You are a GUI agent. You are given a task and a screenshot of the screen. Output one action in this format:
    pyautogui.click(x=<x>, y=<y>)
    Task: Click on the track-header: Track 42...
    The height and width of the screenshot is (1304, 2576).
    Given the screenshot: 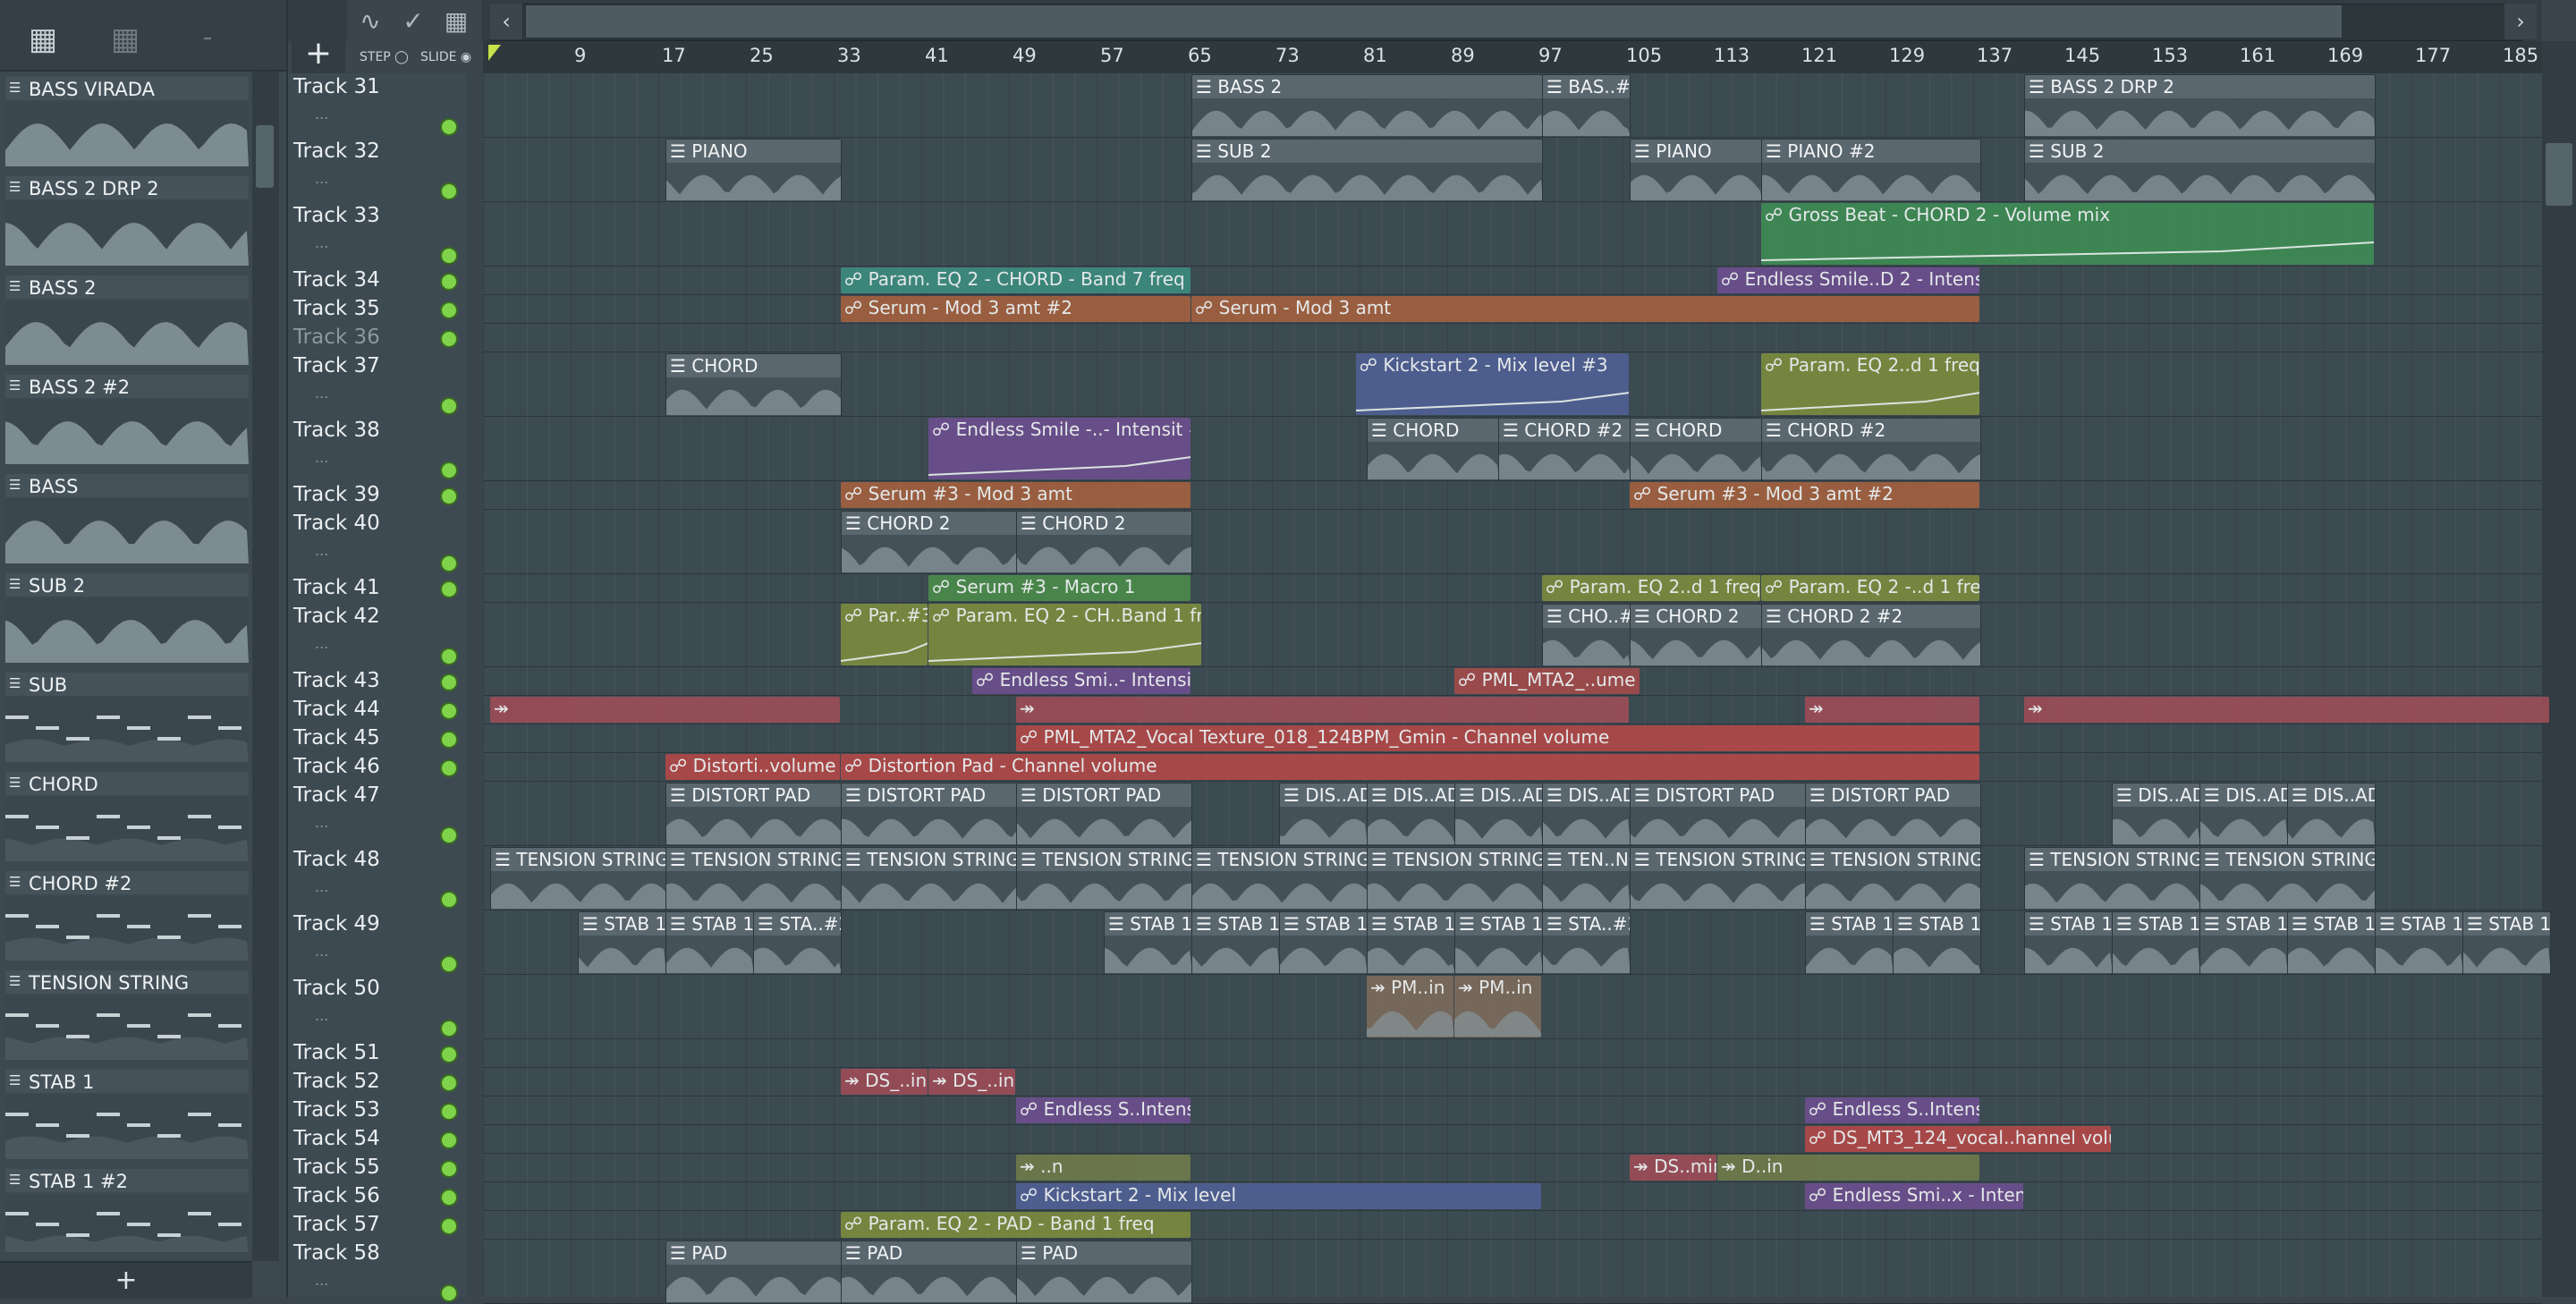 What is the action you would take?
    pyautogui.click(x=377, y=635)
    